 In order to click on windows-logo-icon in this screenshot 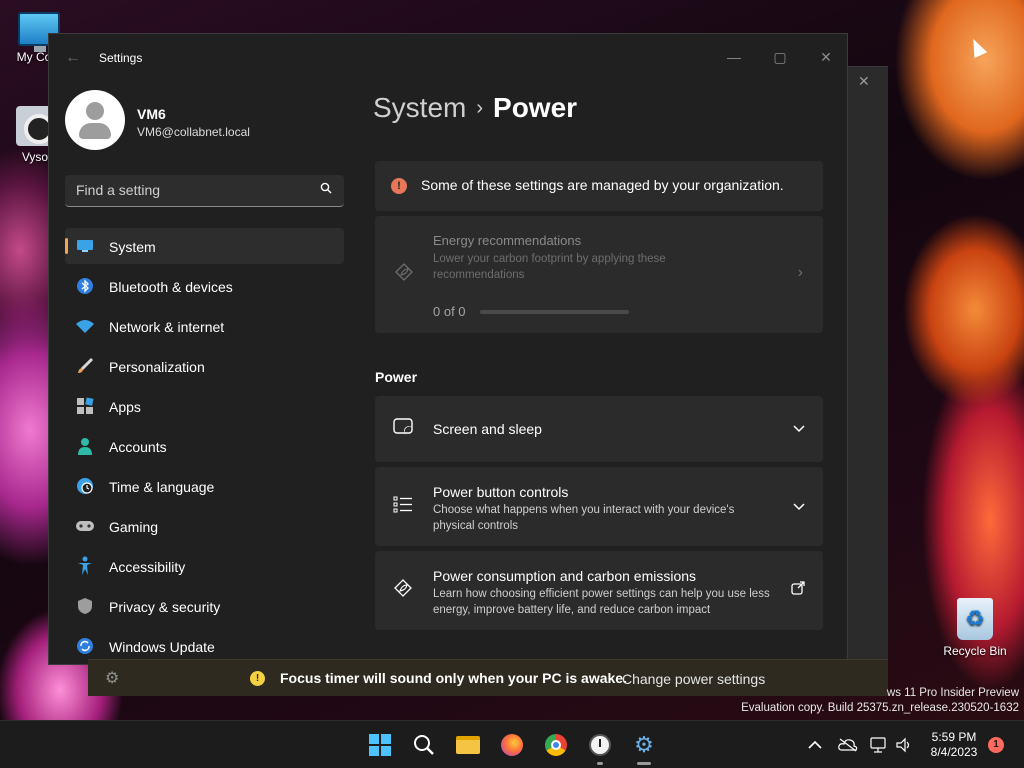, I will do `click(380, 745)`.